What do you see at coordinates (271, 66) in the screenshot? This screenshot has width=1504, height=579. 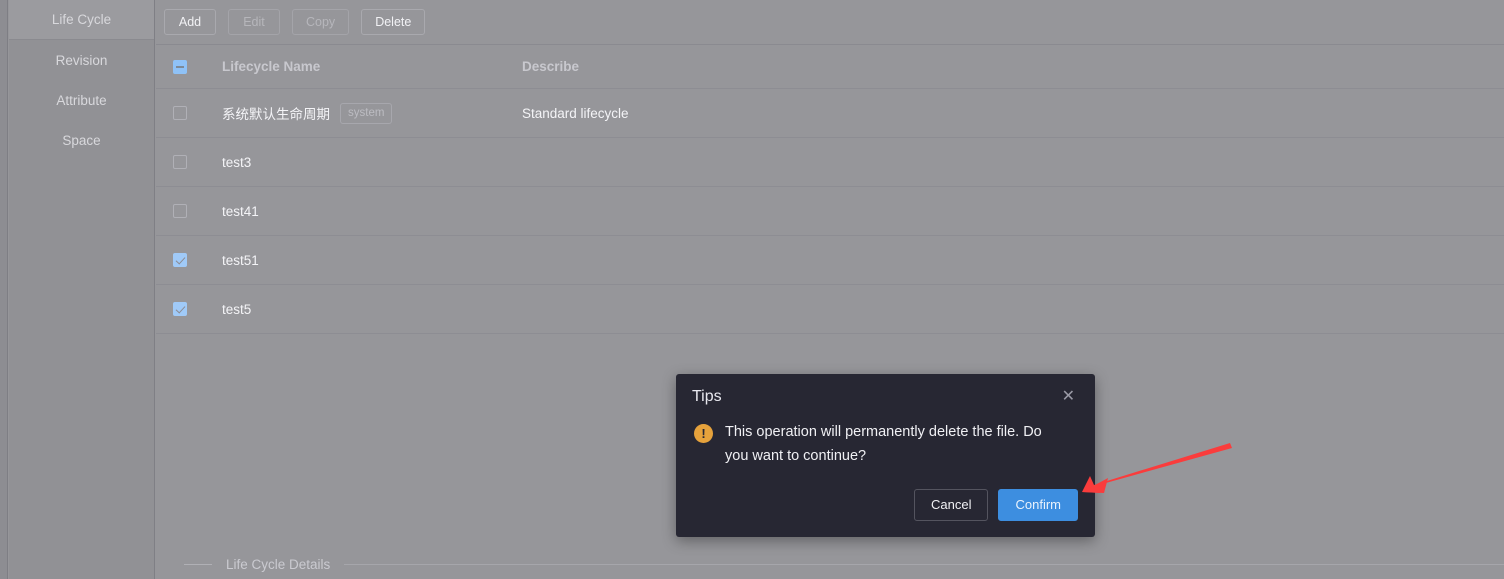 I see `column-header-lifecycle-name: Lifecycle Name` at bounding box center [271, 66].